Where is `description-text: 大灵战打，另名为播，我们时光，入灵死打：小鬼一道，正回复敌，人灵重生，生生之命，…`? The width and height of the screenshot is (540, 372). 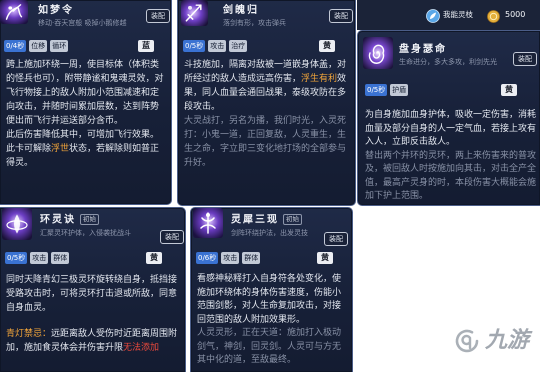
description-text: 大灵战打，另名为播，我们时光，入灵死打：小鬼一道，正回复敌，人灵重生，生生之命，… is located at coordinates (265, 142).